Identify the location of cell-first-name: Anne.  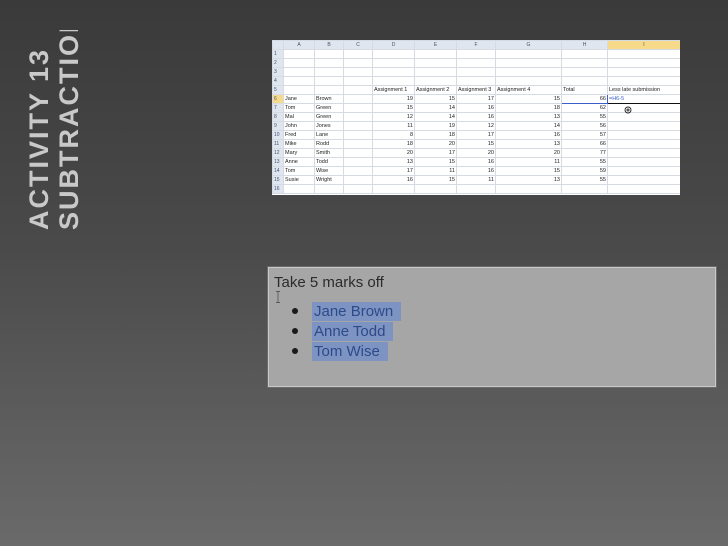
(299, 162).